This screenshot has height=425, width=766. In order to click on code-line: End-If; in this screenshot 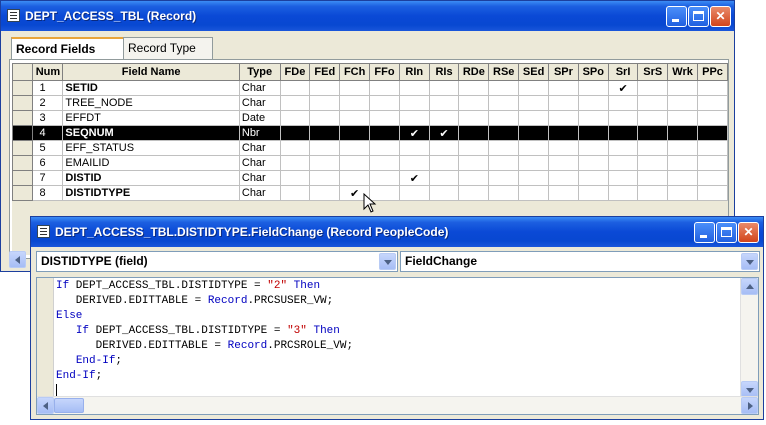, I will do `click(204, 376)`.